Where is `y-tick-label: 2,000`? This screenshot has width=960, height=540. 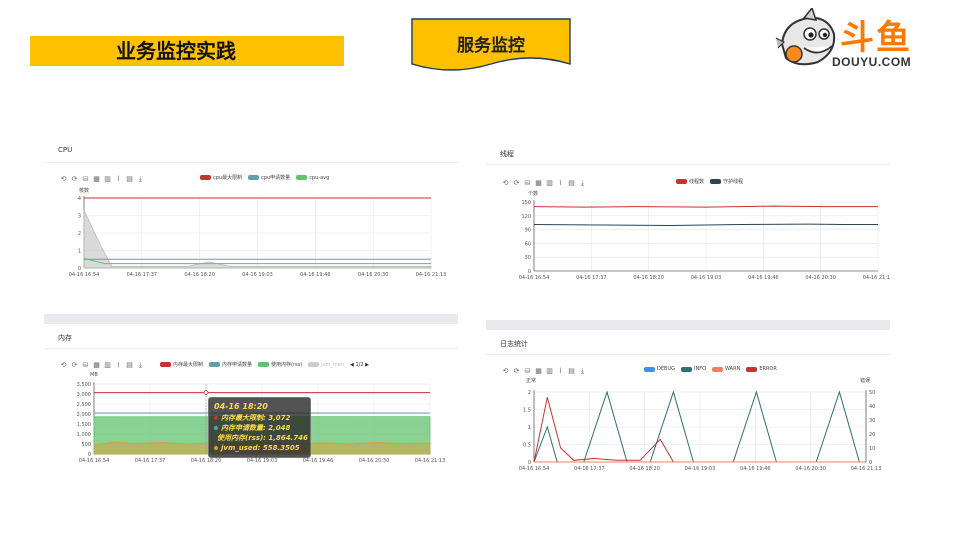 y-tick-label: 2,000 is located at coordinates (84, 415).